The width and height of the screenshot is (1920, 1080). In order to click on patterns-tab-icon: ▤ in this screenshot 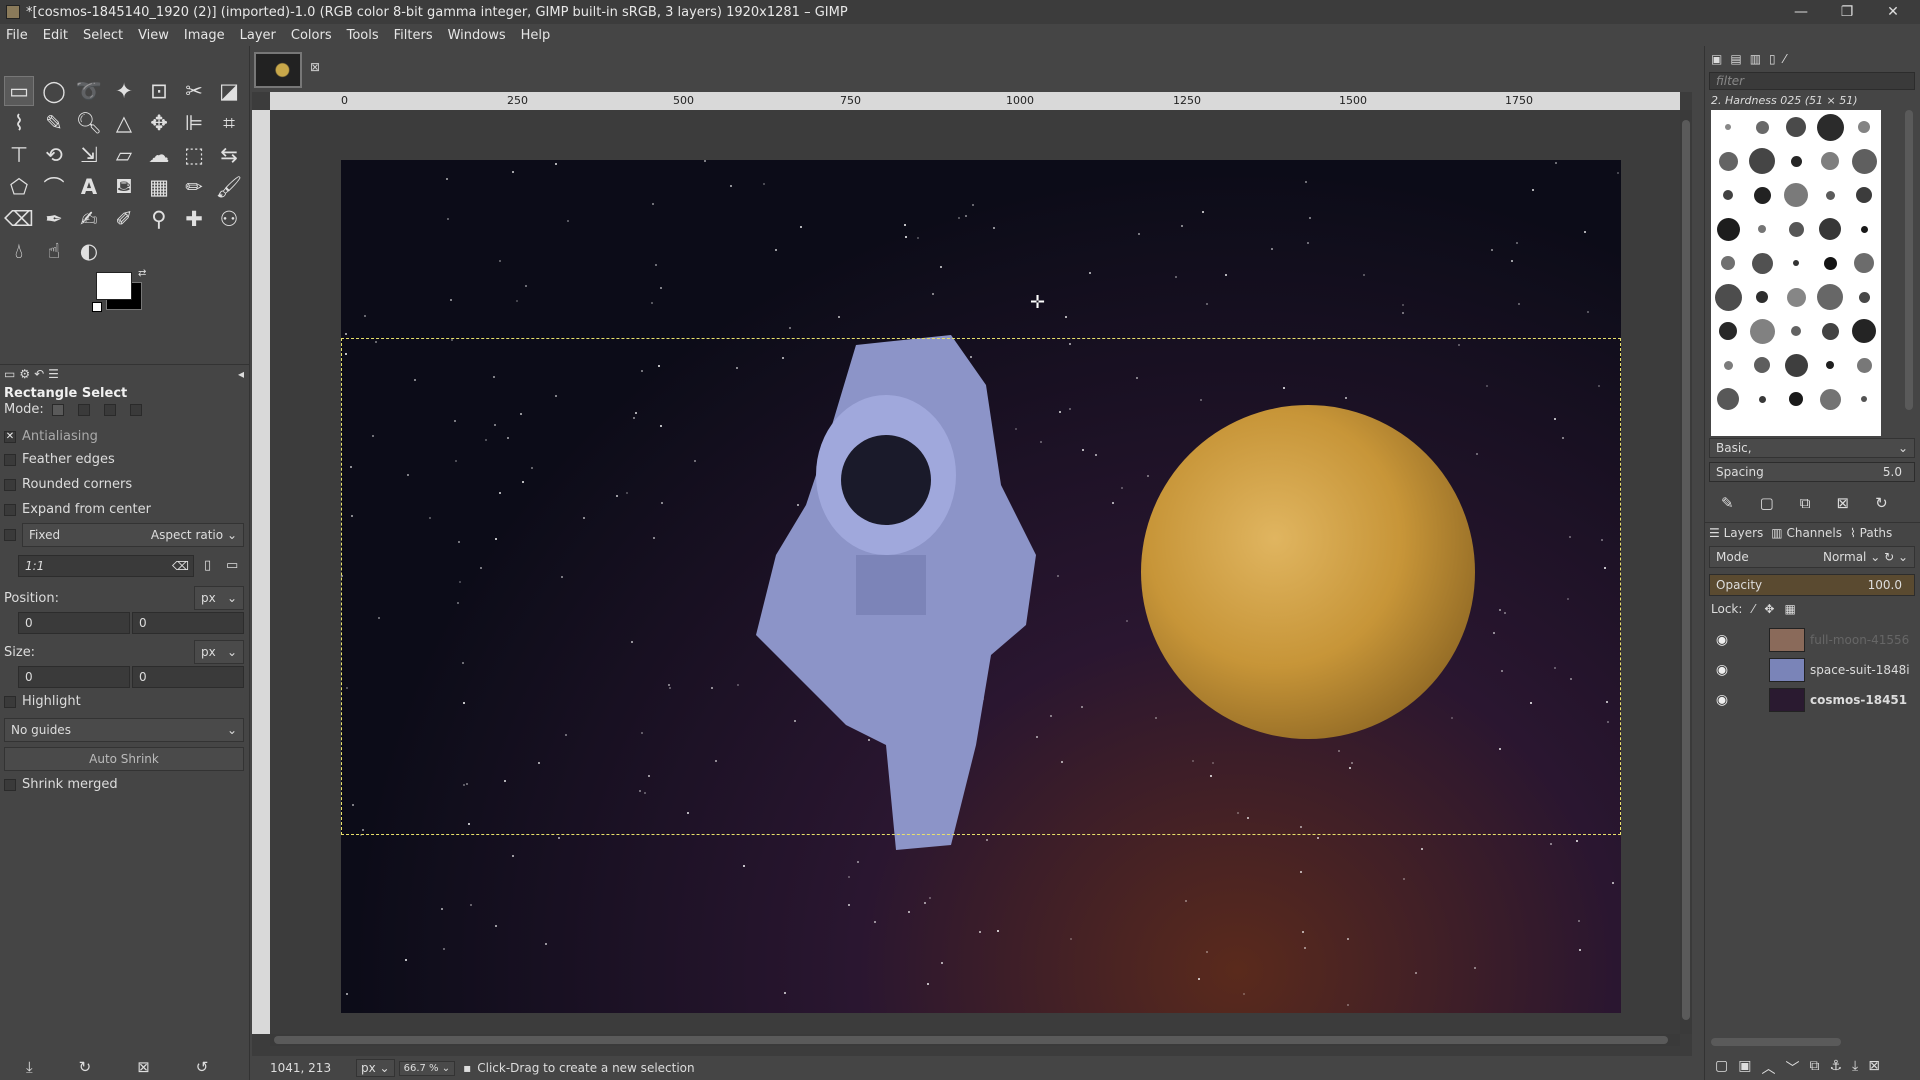, I will do `click(1735, 59)`.